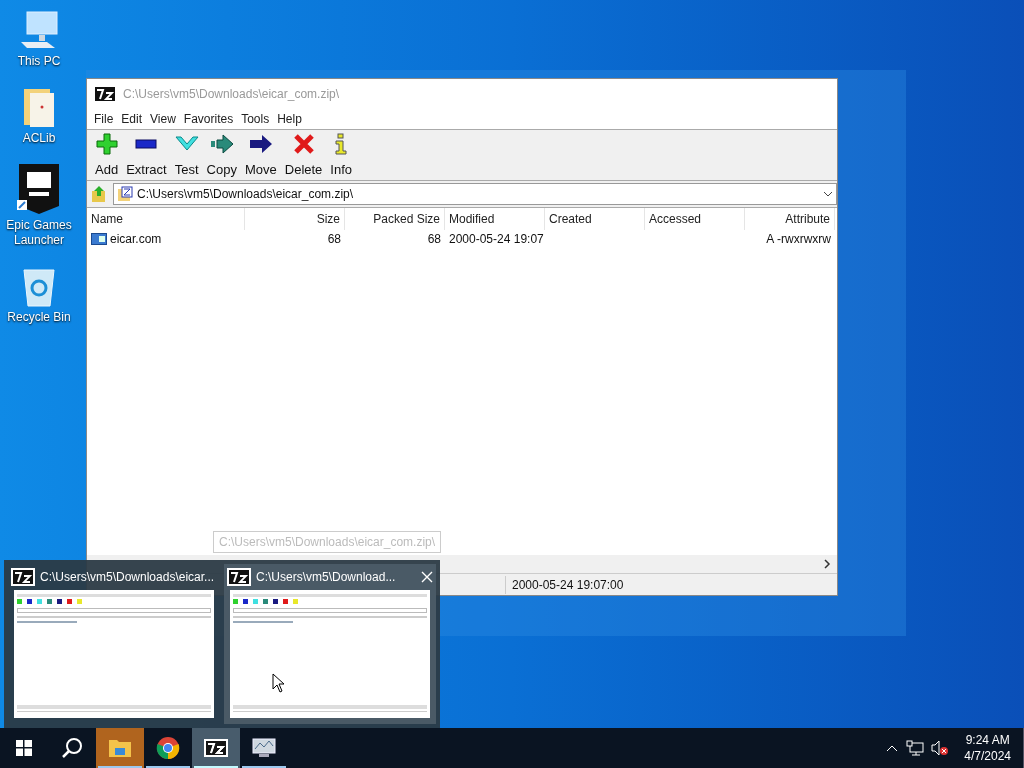  What do you see at coordinates (828, 194) in the screenshot?
I see `chevron-down-icon` at bounding box center [828, 194].